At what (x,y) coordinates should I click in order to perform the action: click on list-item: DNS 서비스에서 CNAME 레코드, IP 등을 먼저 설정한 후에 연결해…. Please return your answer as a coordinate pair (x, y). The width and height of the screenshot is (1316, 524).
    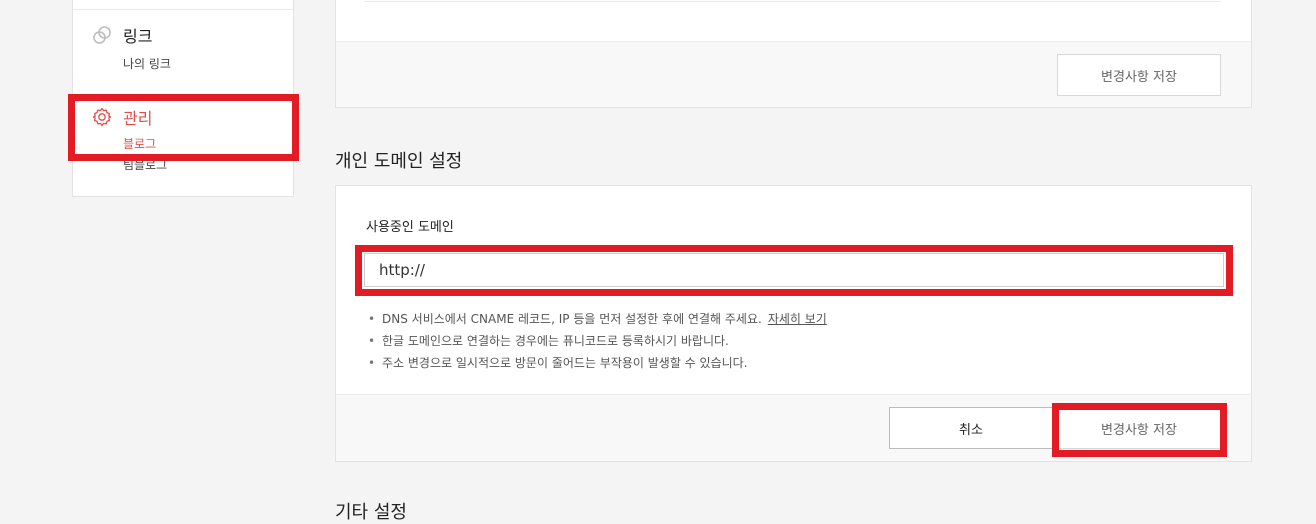
    Looking at the image, I should click on (596, 319).